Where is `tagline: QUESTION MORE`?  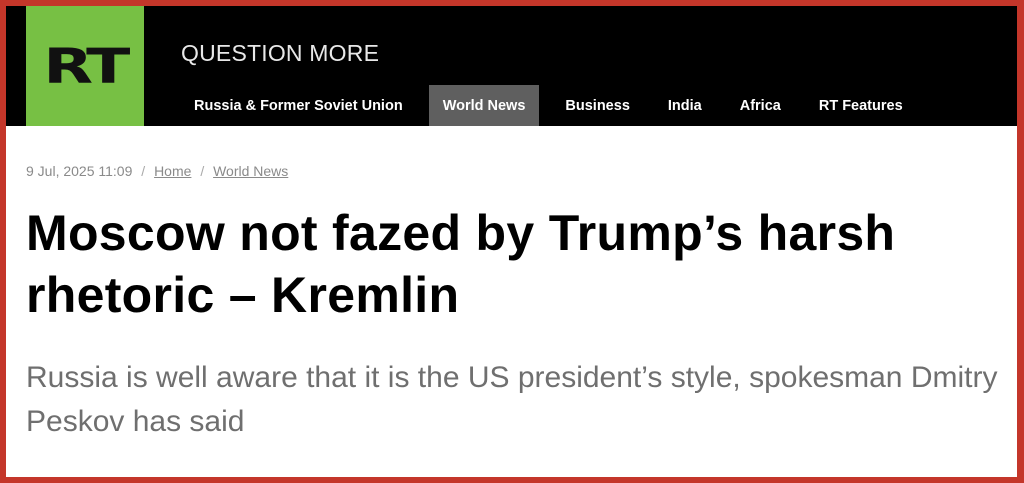
tagline: QUESTION MORE is located at coordinates (280, 53).